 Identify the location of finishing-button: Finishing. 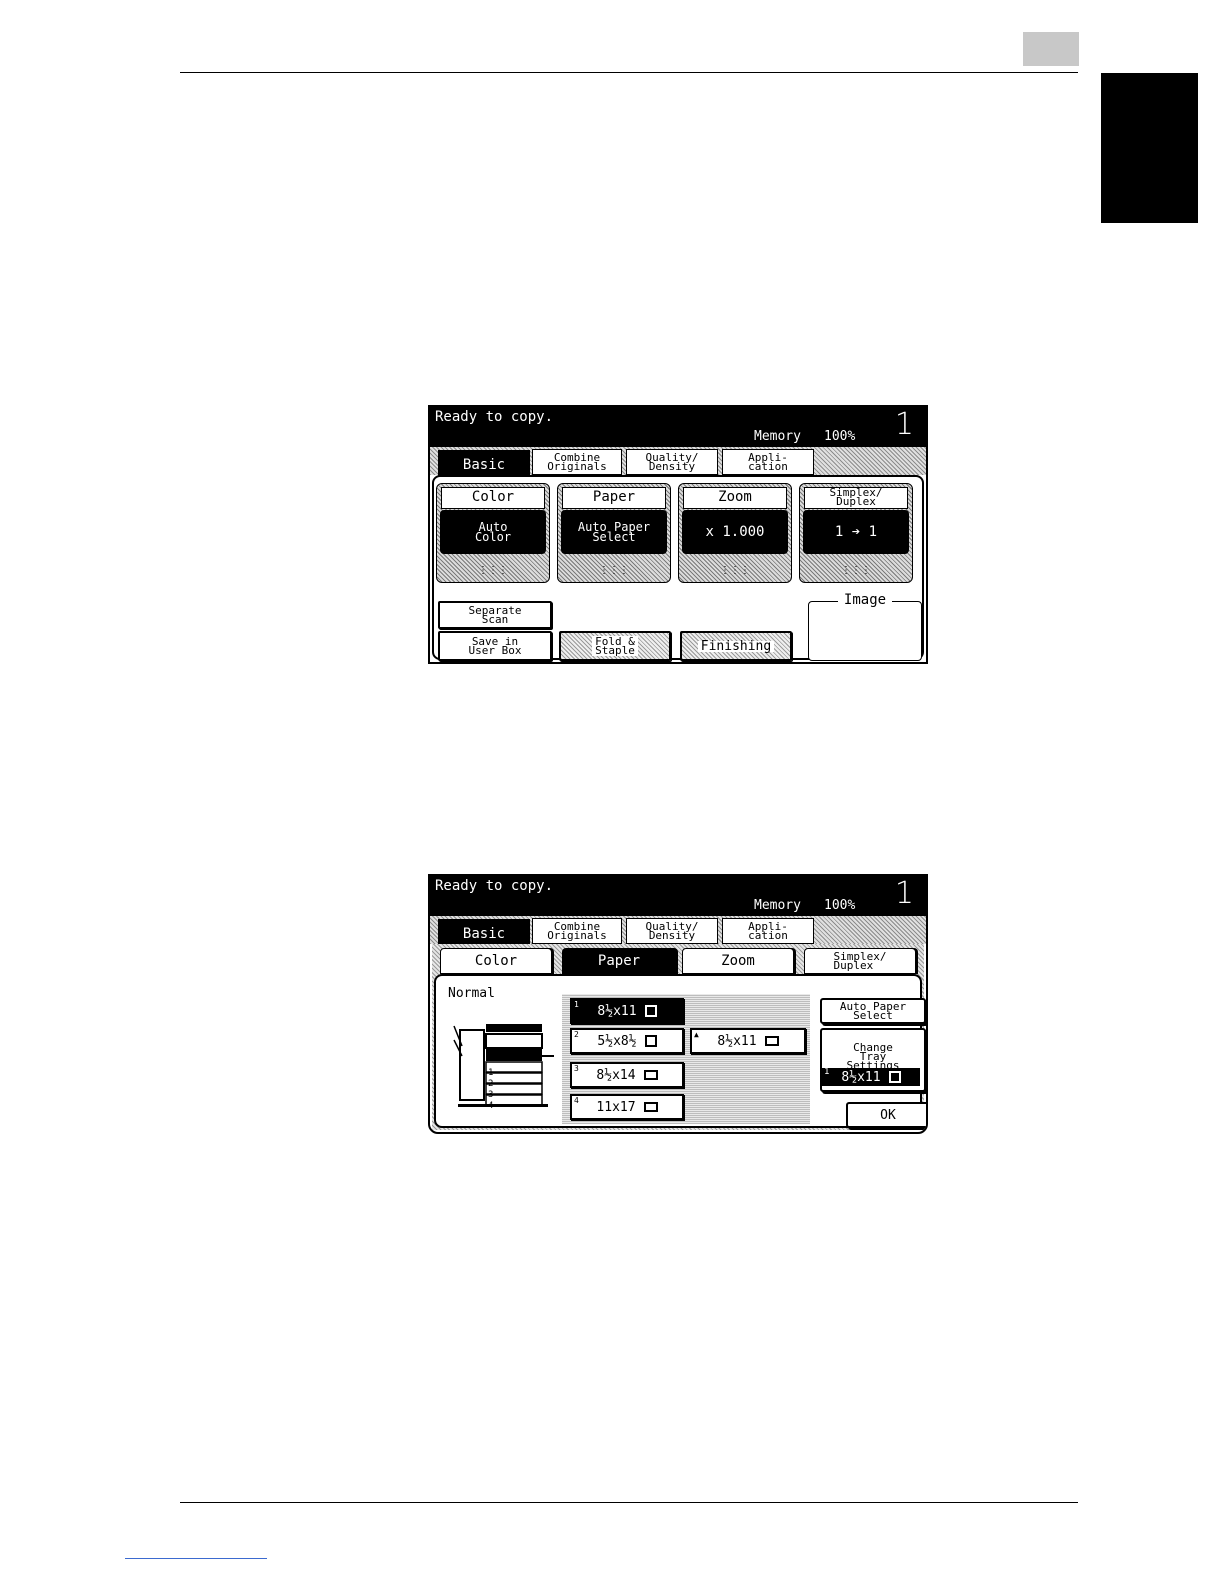
(736, 646).